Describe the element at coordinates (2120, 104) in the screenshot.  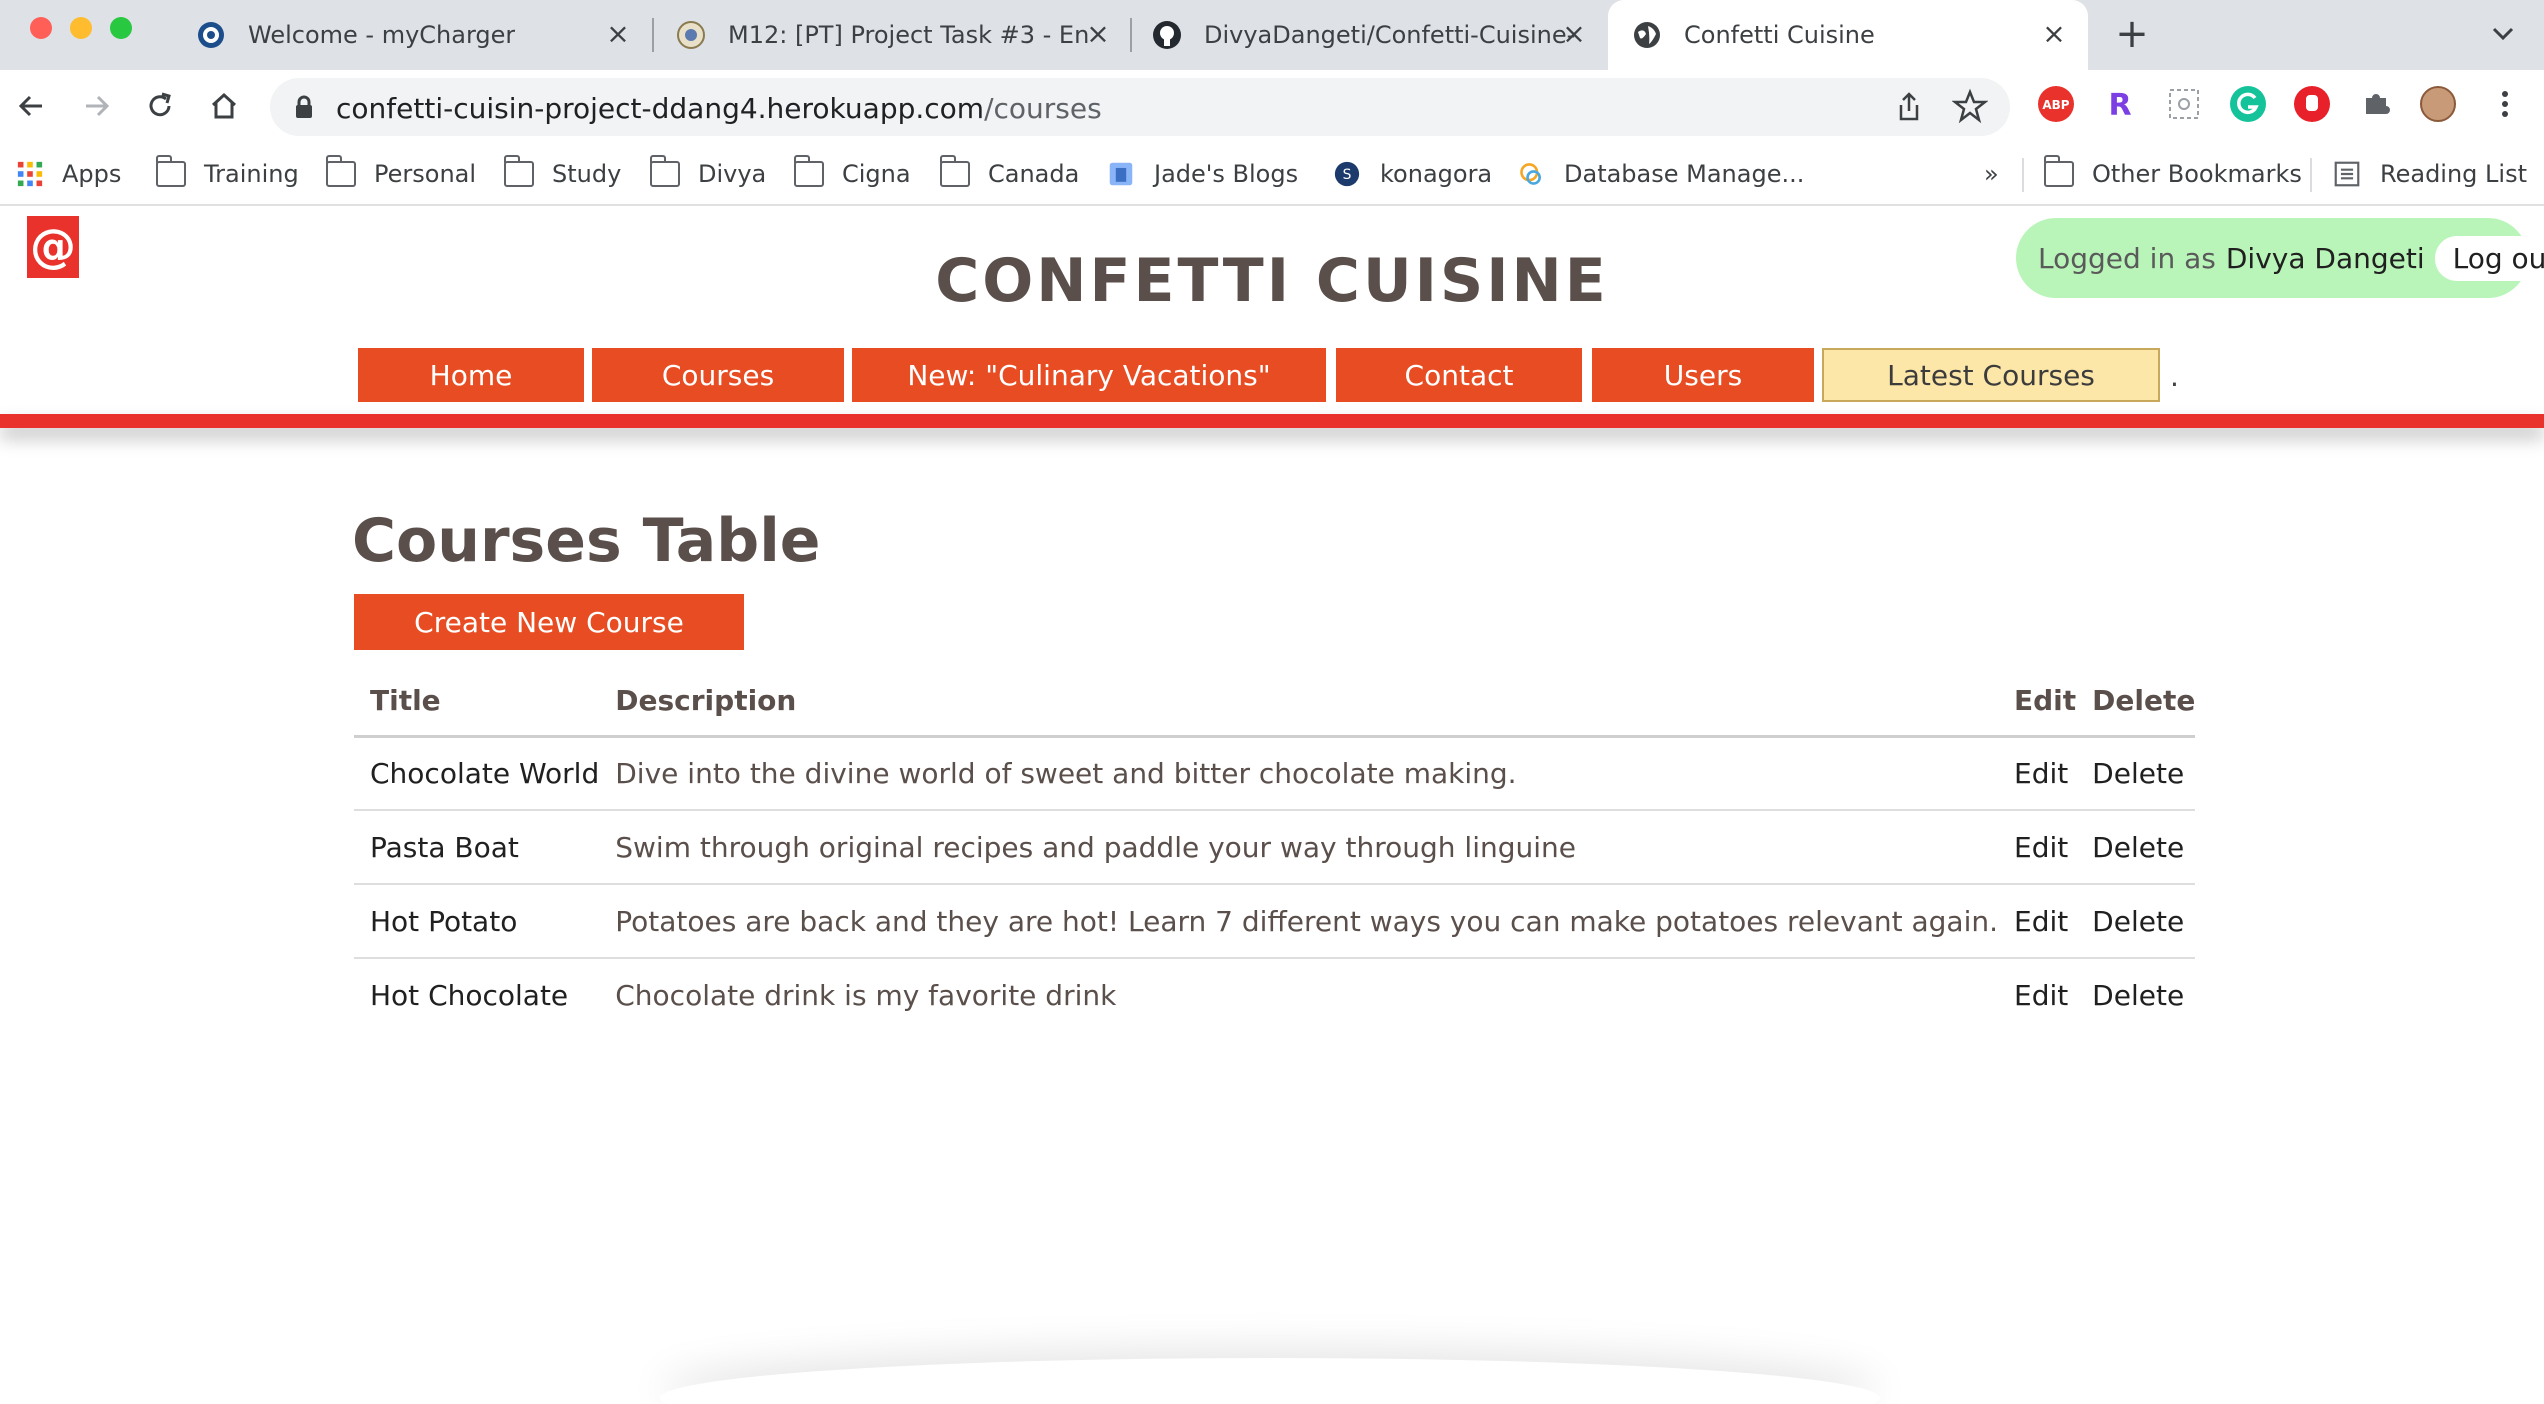
I see `r-extension-icon: R` at that location.